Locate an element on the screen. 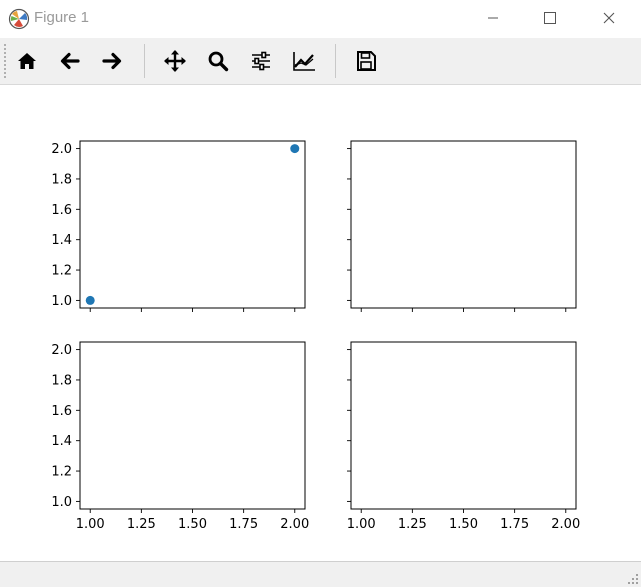 This screenshot has height=587, width=641. sliders-icon is located at coordinates (261, 61).